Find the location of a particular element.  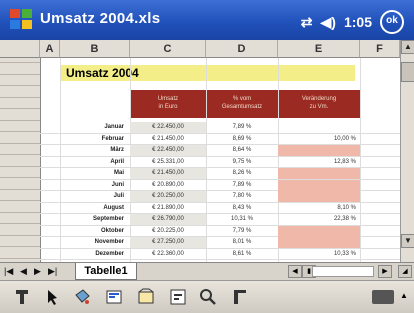

column-header-b: B is located at coordinates (95, 49).